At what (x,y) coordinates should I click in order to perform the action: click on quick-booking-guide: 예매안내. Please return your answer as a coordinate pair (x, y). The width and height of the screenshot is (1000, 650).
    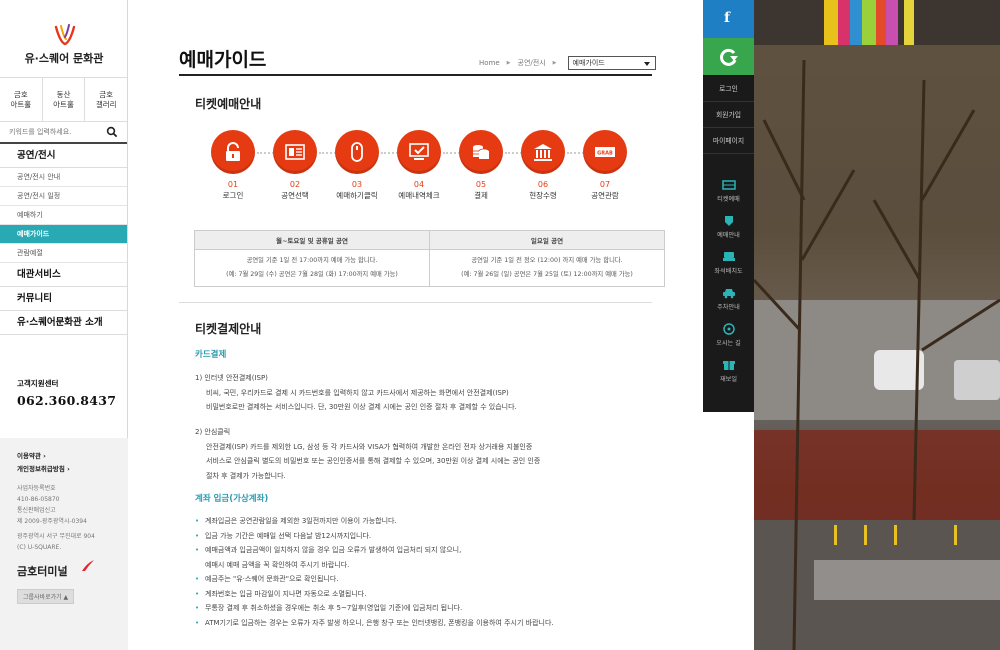
    Looking at the image, I should click on (728, 228).